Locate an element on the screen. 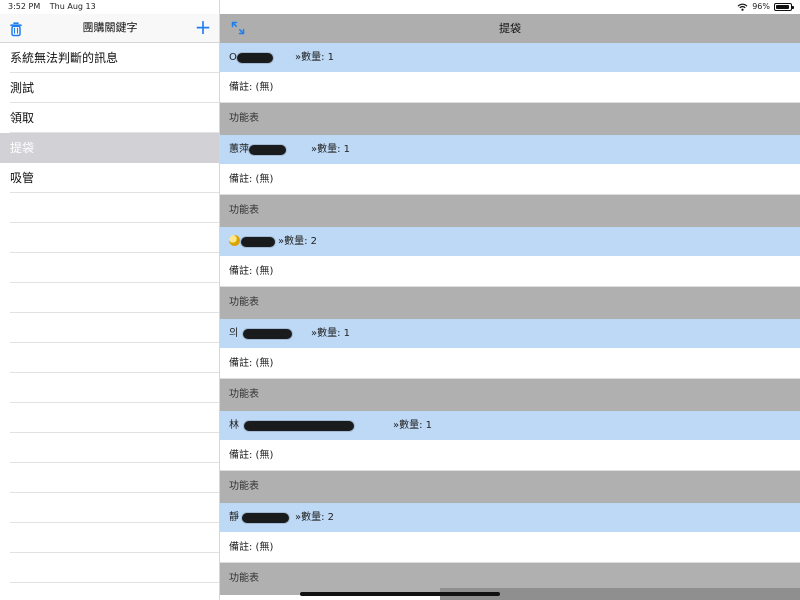 This screenshot has width=800, height=600. sidebar-item-label: 提袋 is located at coordinates (22, 148).